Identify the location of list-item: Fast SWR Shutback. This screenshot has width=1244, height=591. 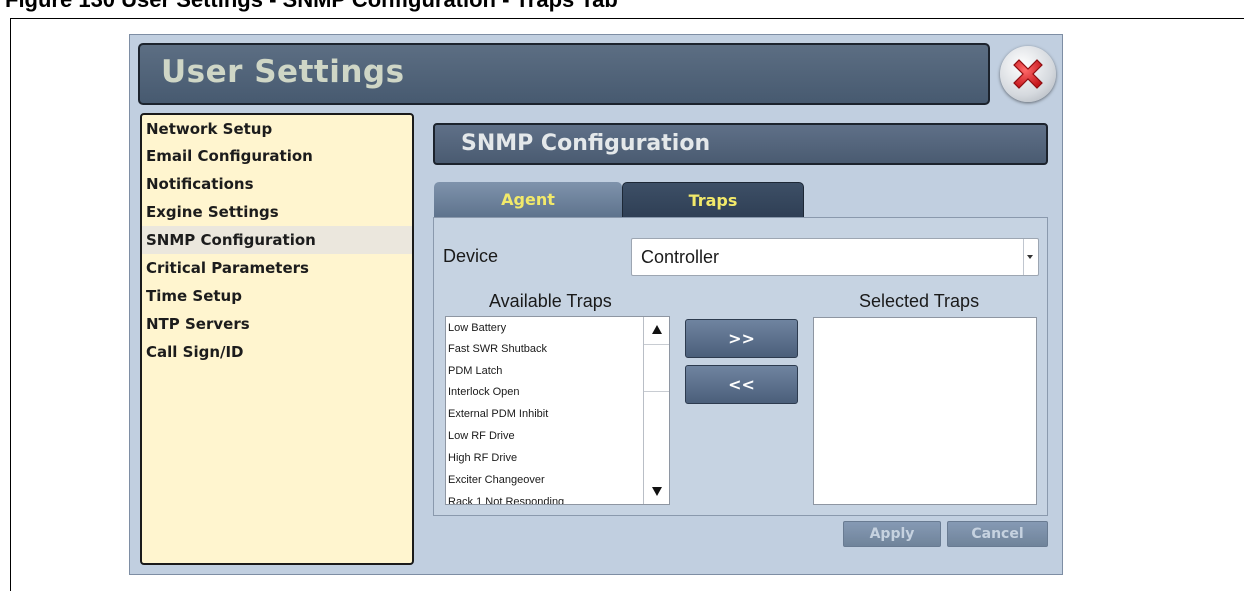
(497, 349).